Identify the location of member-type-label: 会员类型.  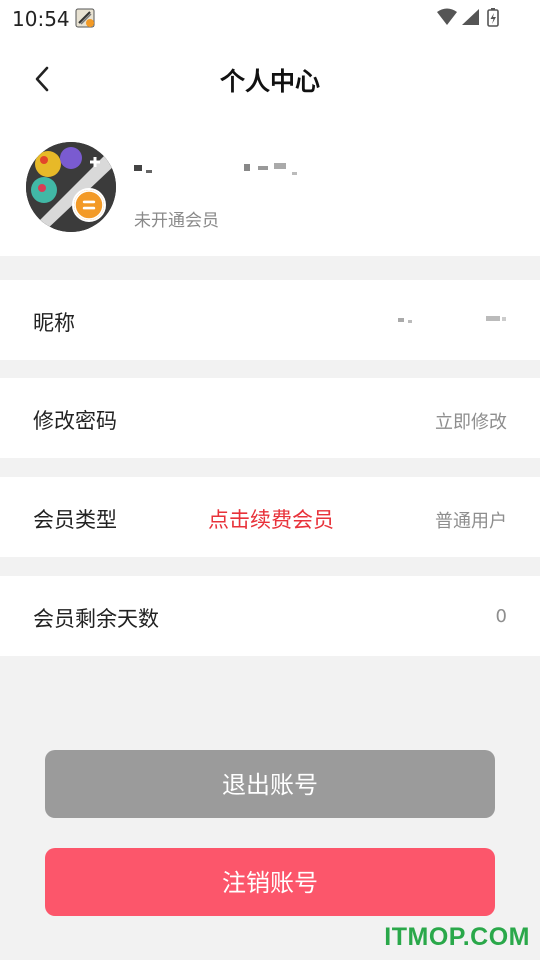
(75, 520).